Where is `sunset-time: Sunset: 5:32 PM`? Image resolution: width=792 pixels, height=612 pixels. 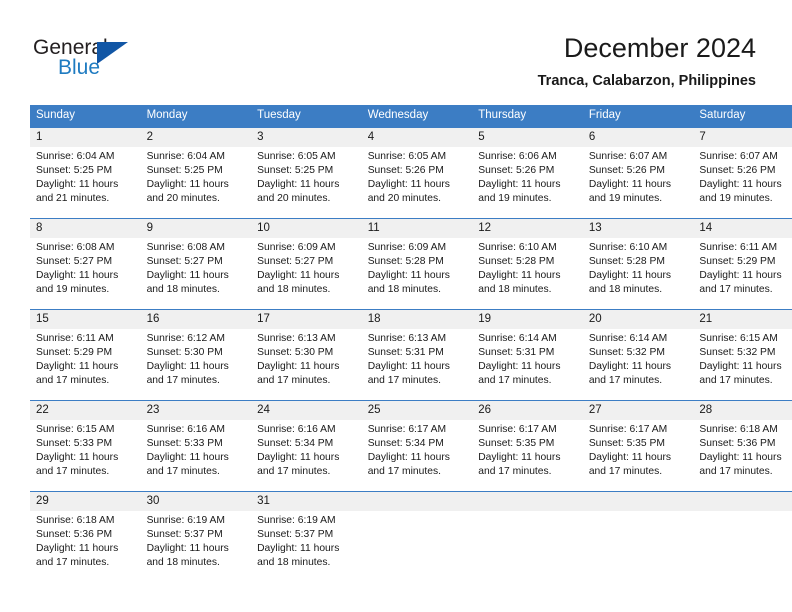
sunset-time: Sunset: 5:32 PM is located at coordinates (626, 352).